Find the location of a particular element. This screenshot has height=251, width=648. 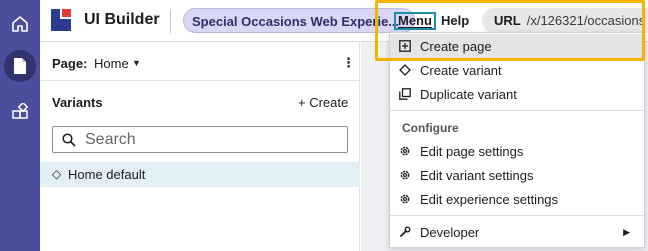

variant-label: Home default is located at coordinates (107, 174).